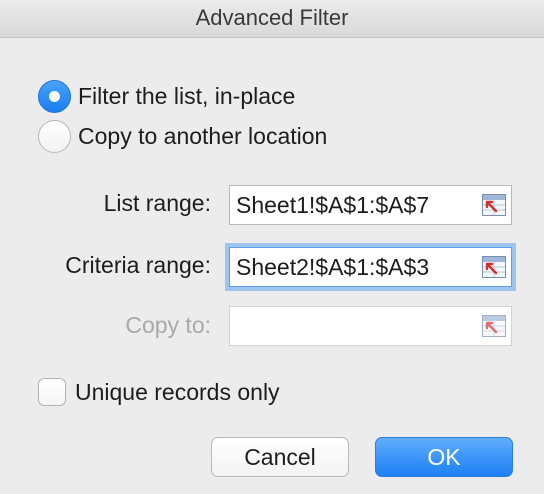 This screenshot has width=544, height=494. I want to click on copy-to-label: Copy to:, so click(168, 325).